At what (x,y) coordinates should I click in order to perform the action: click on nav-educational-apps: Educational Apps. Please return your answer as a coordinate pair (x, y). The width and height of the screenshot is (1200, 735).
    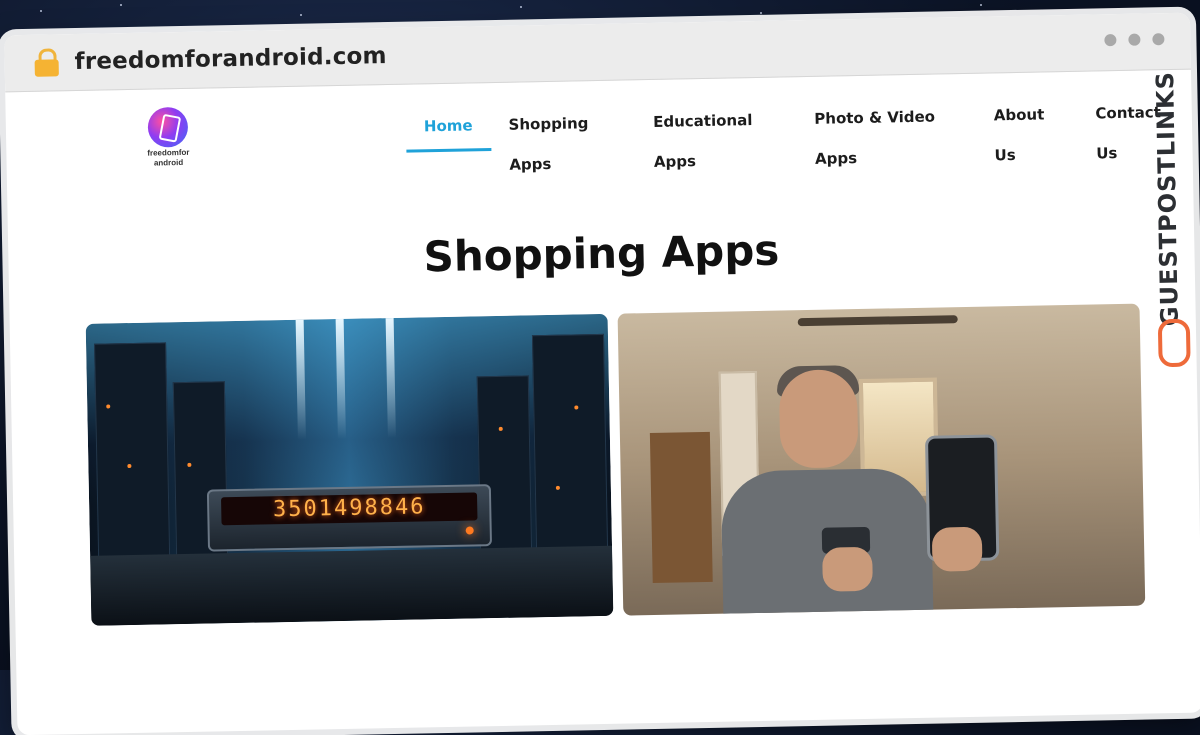
    Looking at the image, I should click on (716, 135).